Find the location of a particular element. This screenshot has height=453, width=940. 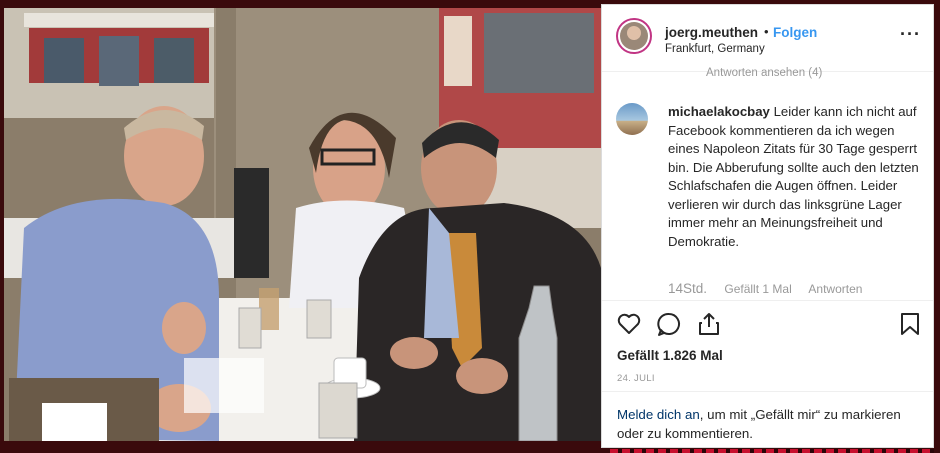

comment-meta: 14Std. Gefällt 1 Mal Antworten is located at coordinates (772, 288).